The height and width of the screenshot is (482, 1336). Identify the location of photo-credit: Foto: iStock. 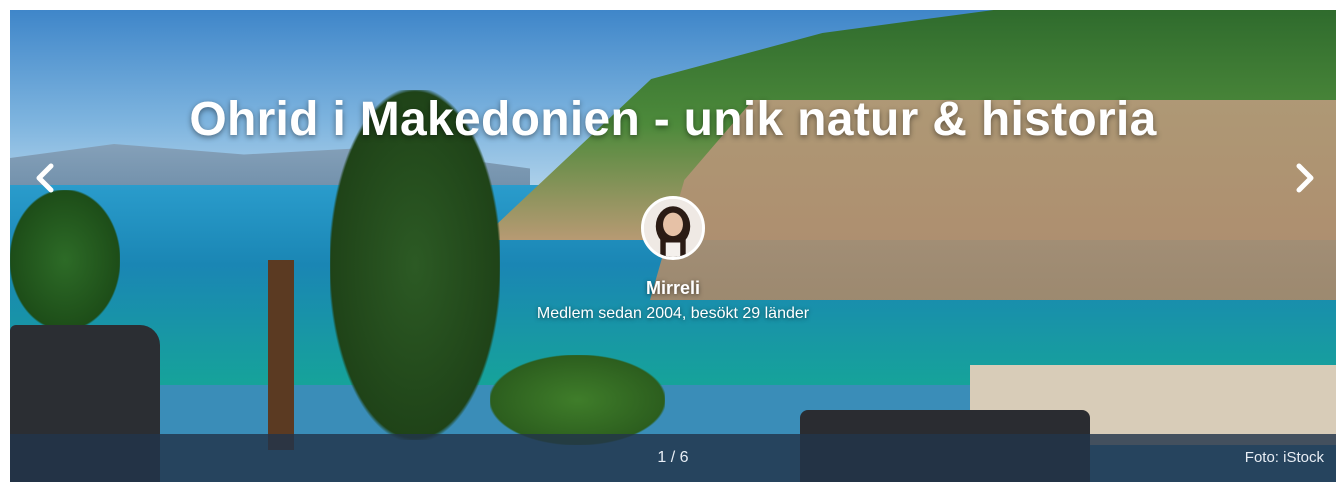
(1284, 457).